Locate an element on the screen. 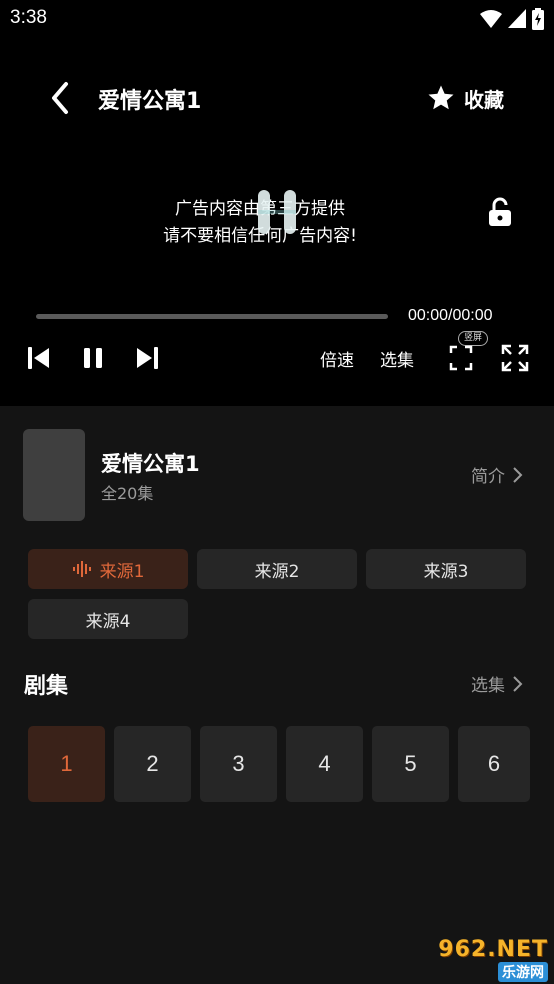 Image resolution: width=554 pixels, height=984 pixels. next-button is located at coordinates (147, 358).